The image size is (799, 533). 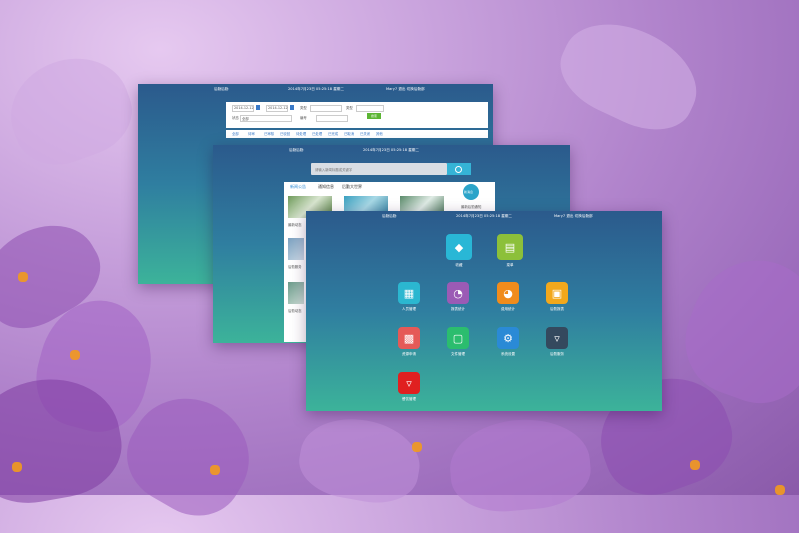 What do you see at coordinates (349, 108) in the screenshot?
I see `type-label-2: 类型` at bounding box center [349, 108].